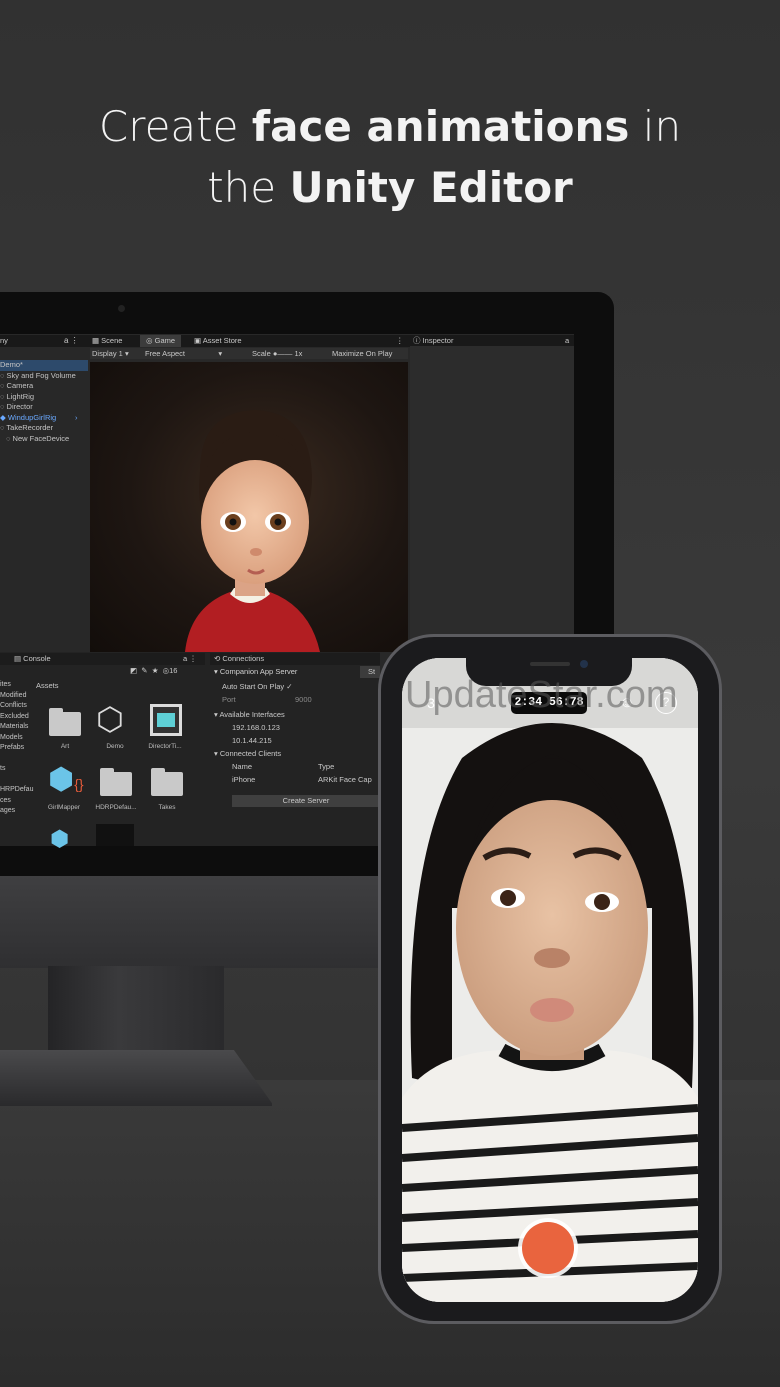  I want to click on available-interfaces: ▾ Available Interfaces, so click(249, 715).